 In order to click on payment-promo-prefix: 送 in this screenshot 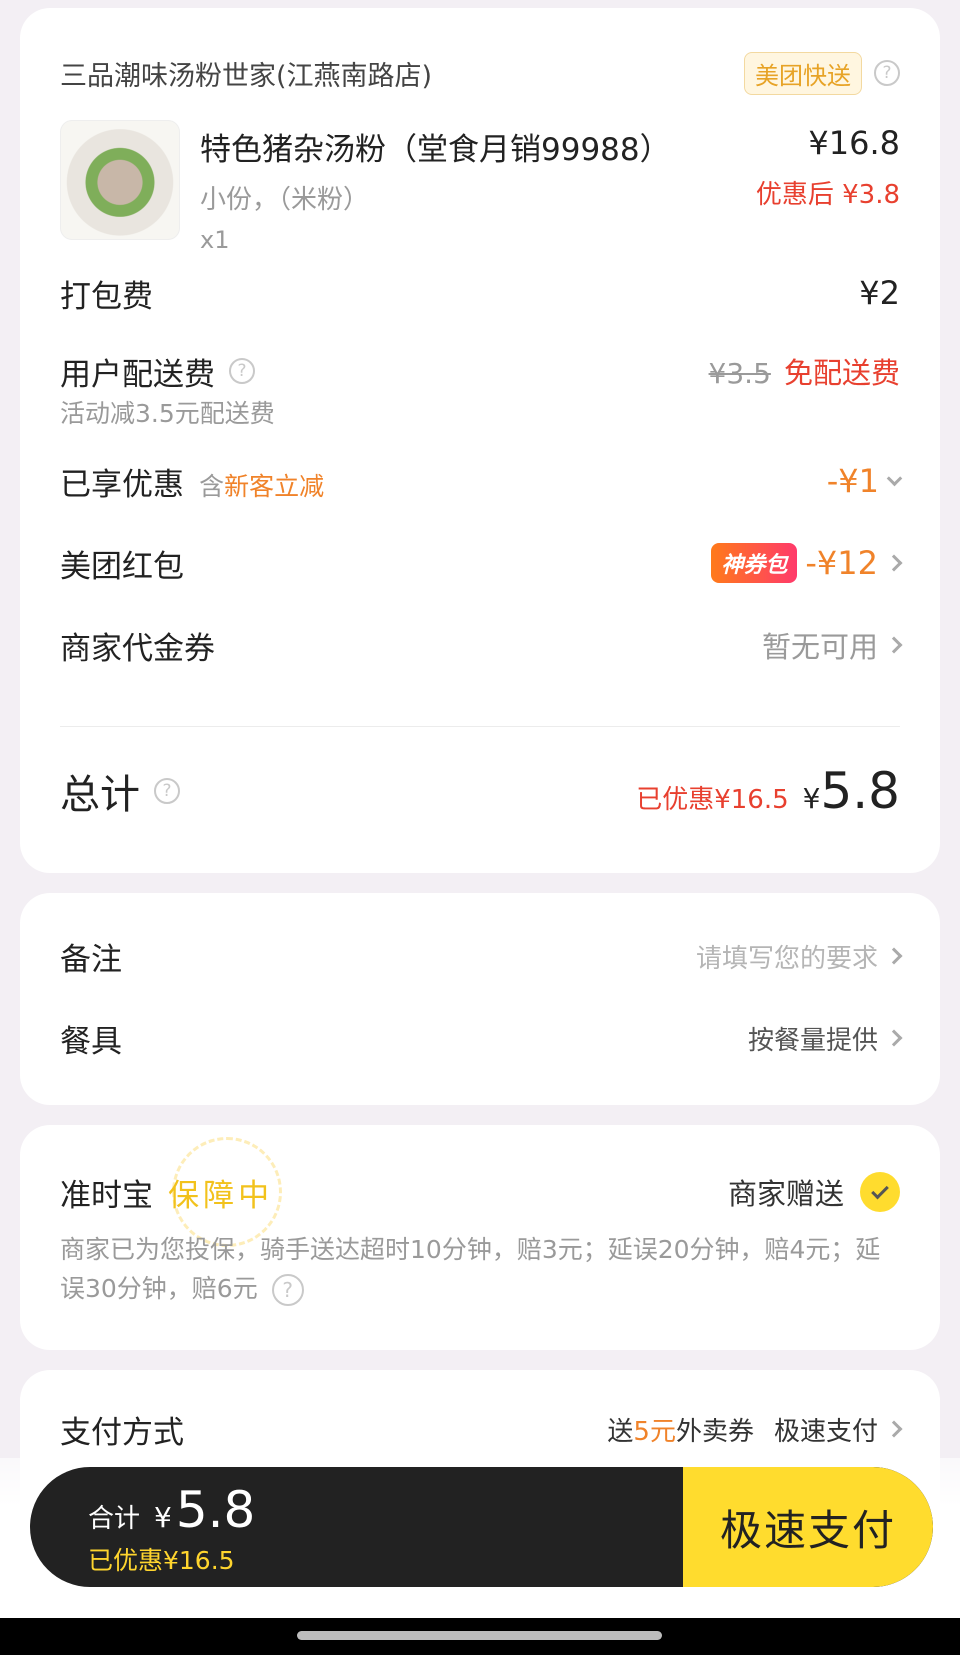, I will do `click(620, 1431)`.